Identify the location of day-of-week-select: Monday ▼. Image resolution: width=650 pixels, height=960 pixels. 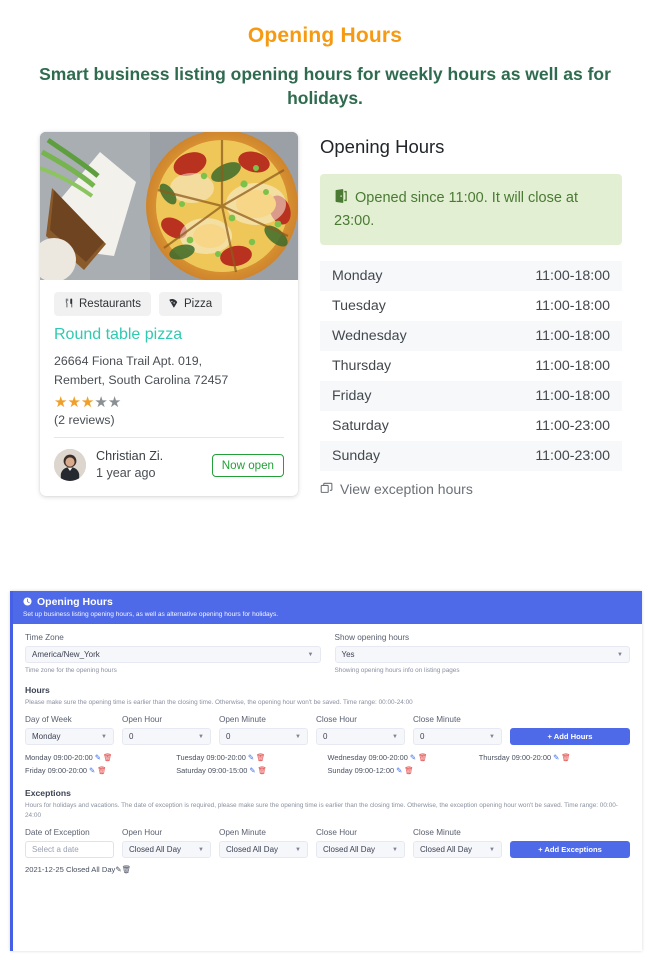
(69, 737).